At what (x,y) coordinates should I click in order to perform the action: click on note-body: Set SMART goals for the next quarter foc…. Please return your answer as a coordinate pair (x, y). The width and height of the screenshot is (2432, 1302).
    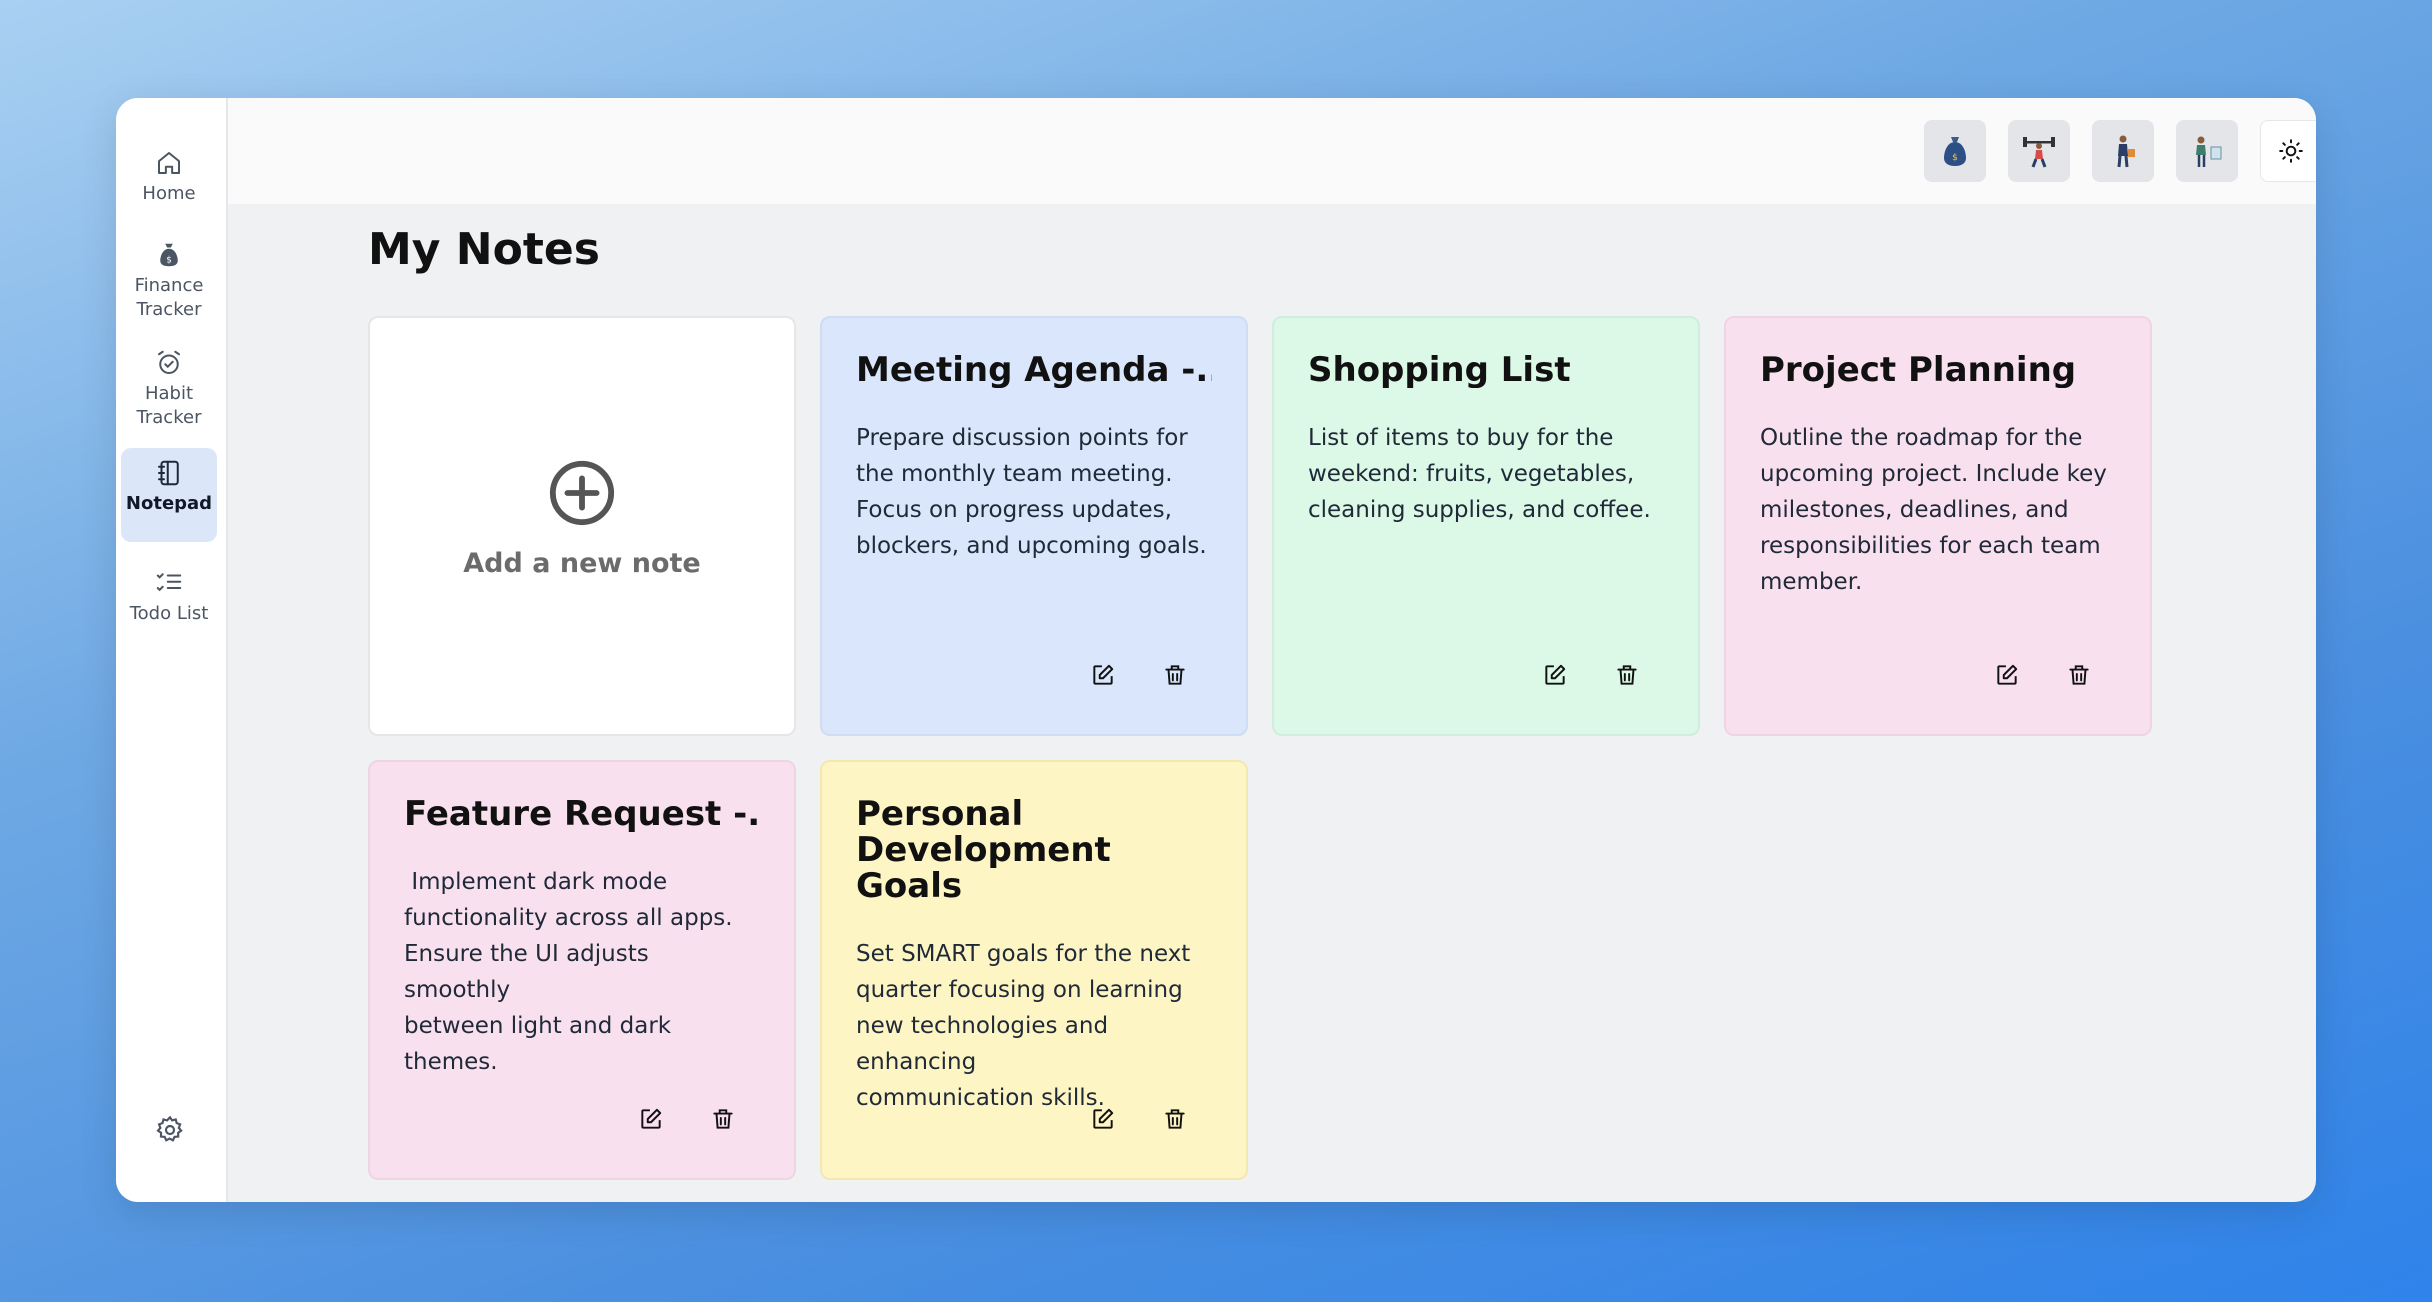
    Looking at the image, I should click on (1023, 1026).